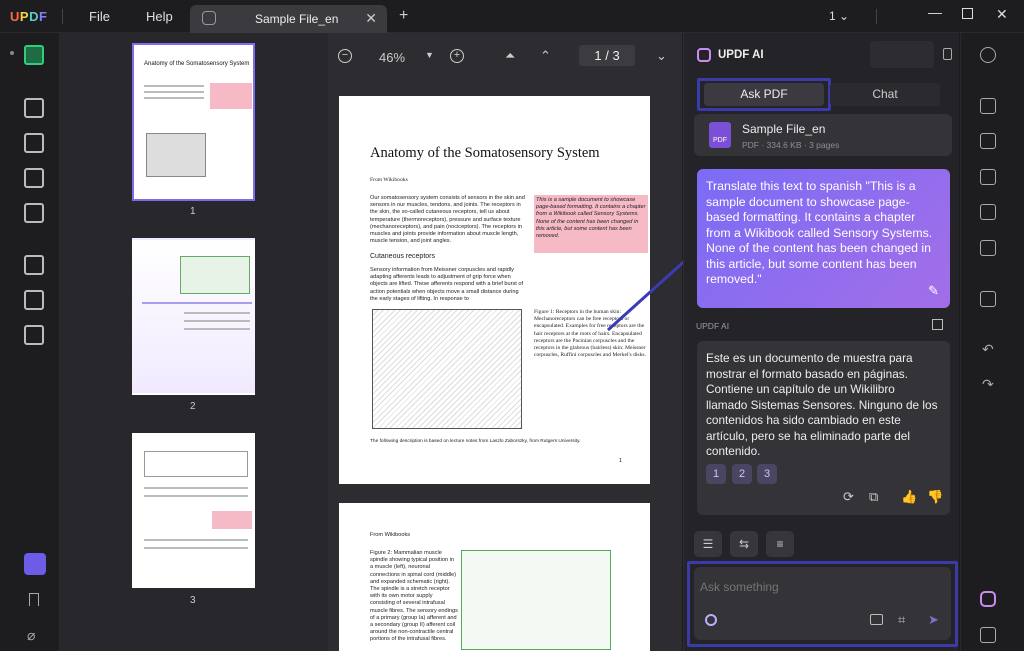 The image size is (1024, 651). Describe the element at coordinates (34, 599) in the screenshot. I see `bookmark-icon` at that location.